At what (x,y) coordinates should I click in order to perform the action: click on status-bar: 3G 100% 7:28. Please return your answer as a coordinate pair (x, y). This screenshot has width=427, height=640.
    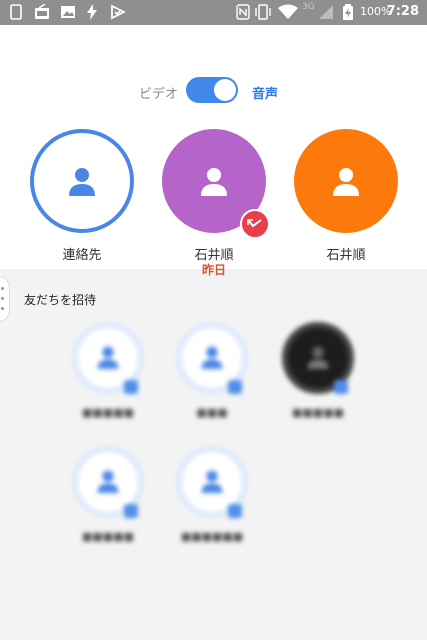
    Looking at the image, I should click on (213, 12).